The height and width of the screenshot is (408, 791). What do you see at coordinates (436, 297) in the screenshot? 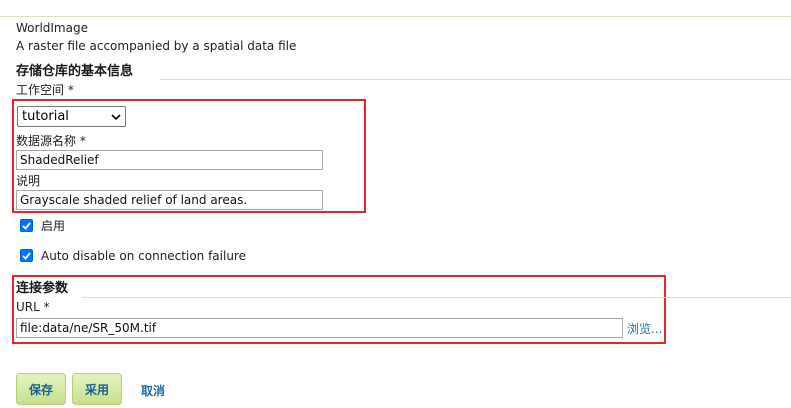
I see `connection-divider` at bounding box center [436, 297].